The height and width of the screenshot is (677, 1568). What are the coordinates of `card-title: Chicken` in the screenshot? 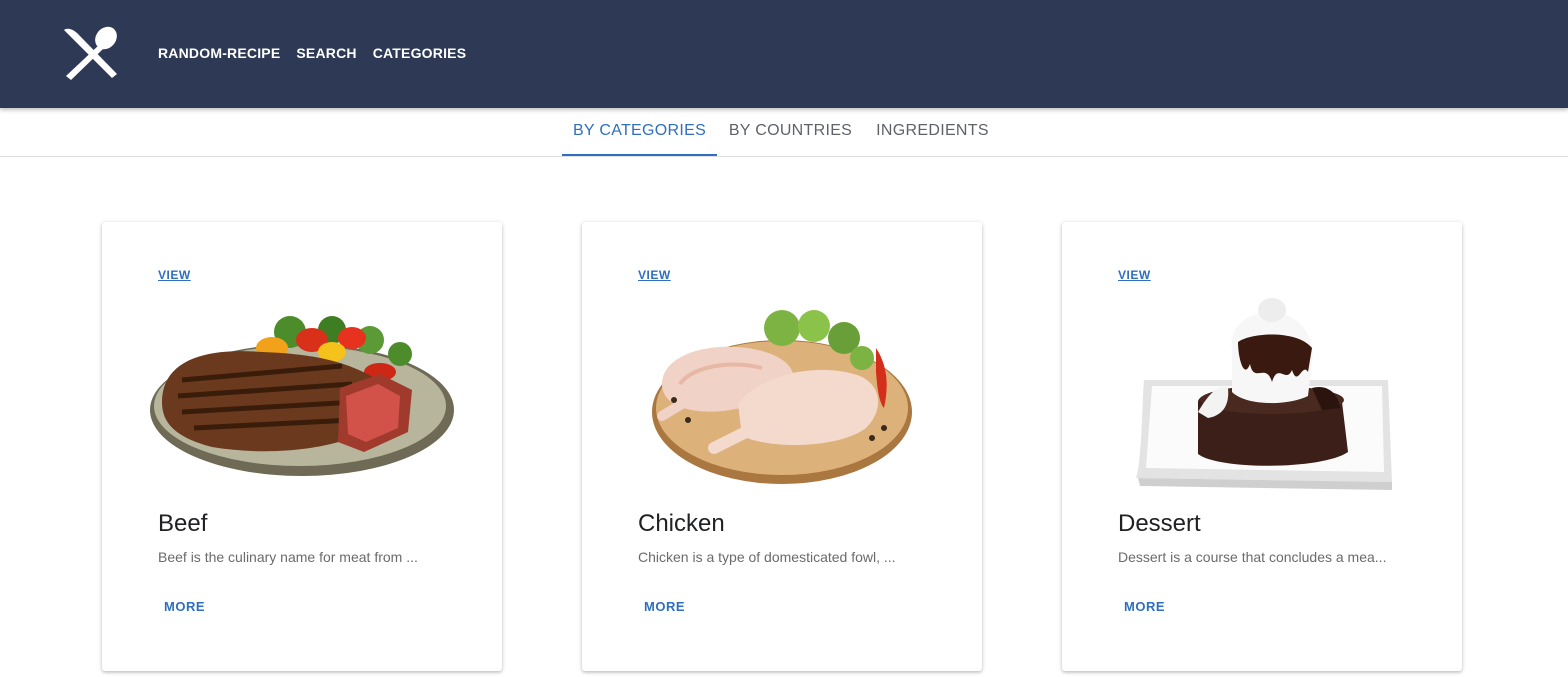 It's located at (681, 523).